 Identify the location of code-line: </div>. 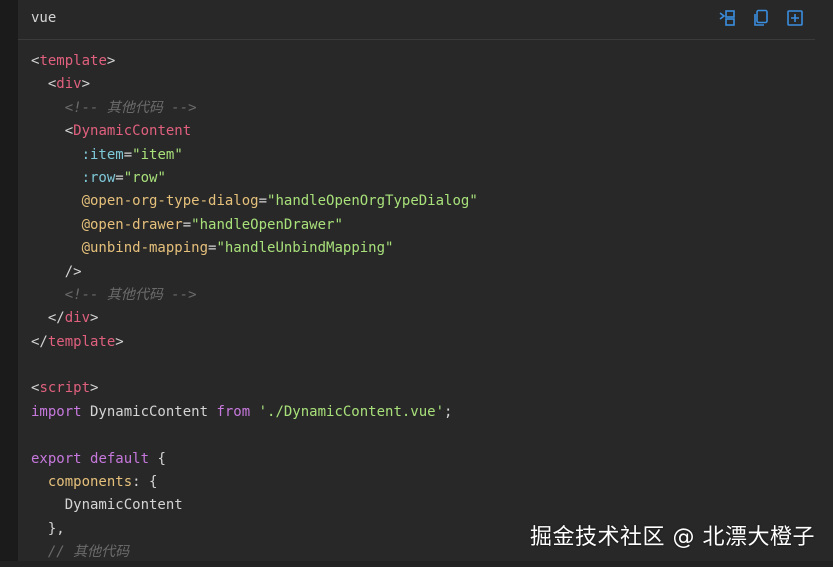
(254, 318).